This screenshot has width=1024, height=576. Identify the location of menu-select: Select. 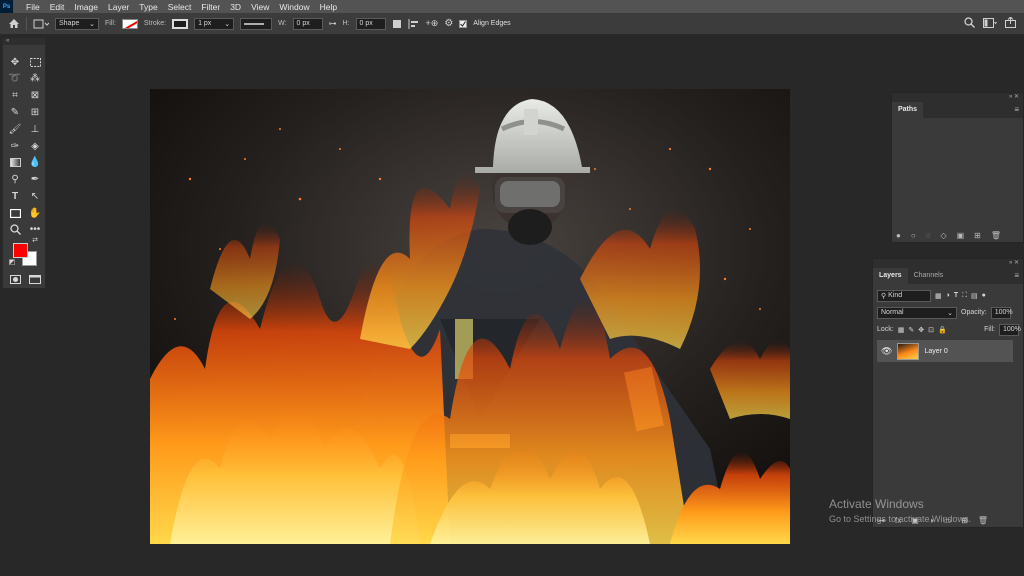
(180, 7).